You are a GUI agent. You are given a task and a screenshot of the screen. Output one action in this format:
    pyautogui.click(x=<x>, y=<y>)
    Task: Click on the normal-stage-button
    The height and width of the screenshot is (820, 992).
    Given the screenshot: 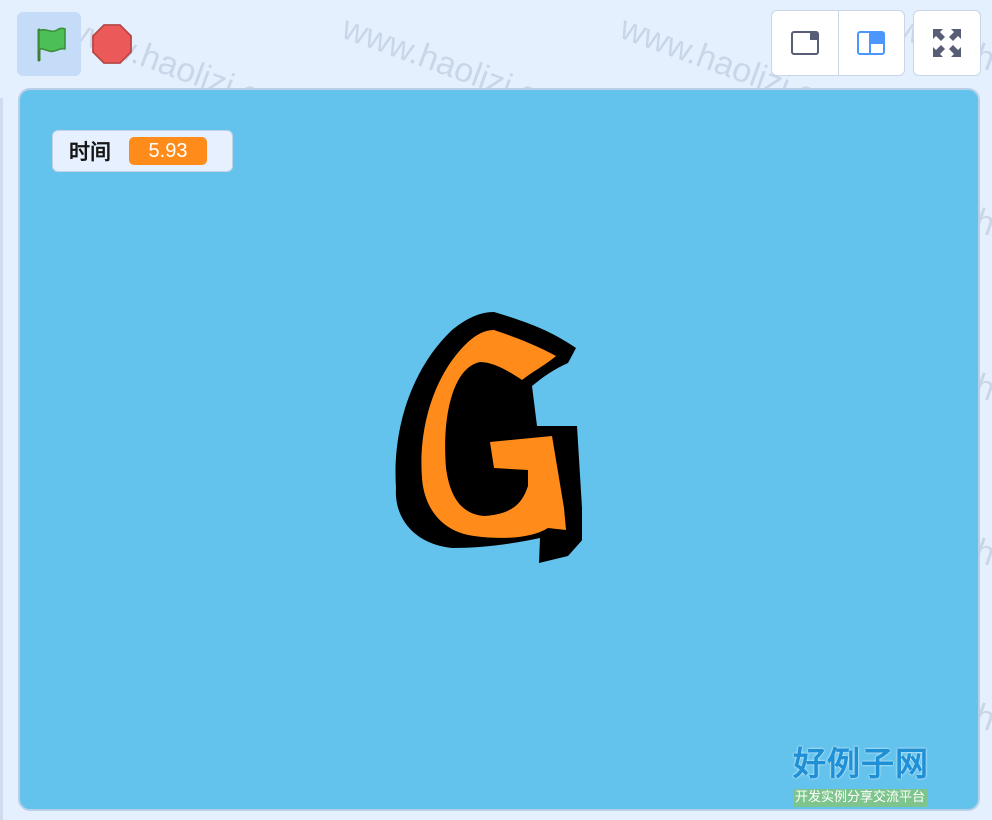 What is the action you would take?
    pyautogui.click(x=871, y=43)
    